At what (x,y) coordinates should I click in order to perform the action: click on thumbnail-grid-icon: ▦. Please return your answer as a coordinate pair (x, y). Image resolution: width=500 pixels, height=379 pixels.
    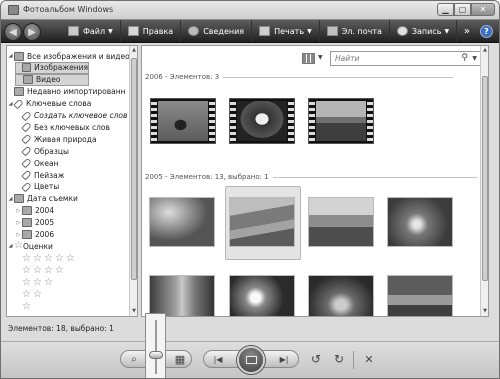
    Looking at the image, I should click on (180, 359).